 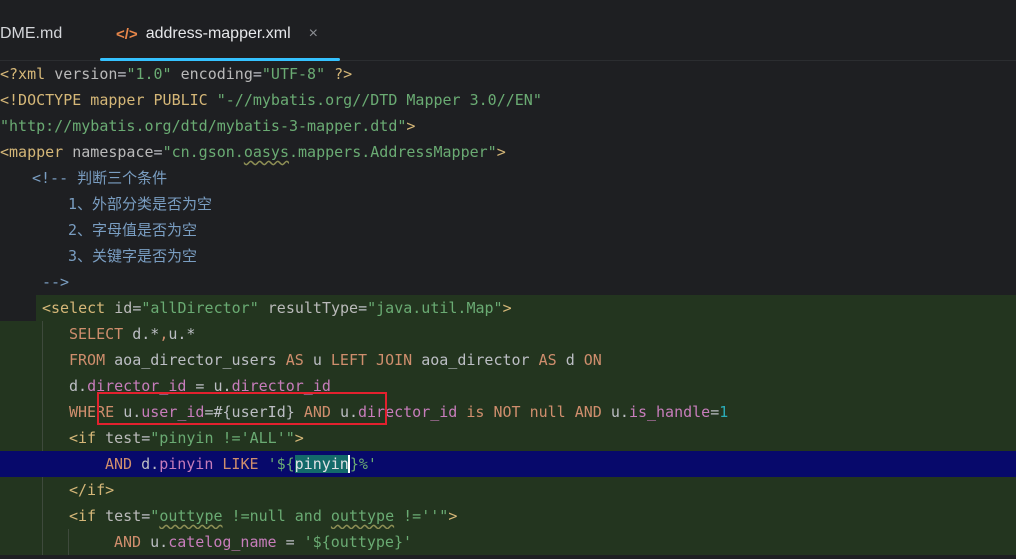 I want to click on code-line: AND u.catelog_name = '${outtype}', so click(x=508, y=542).